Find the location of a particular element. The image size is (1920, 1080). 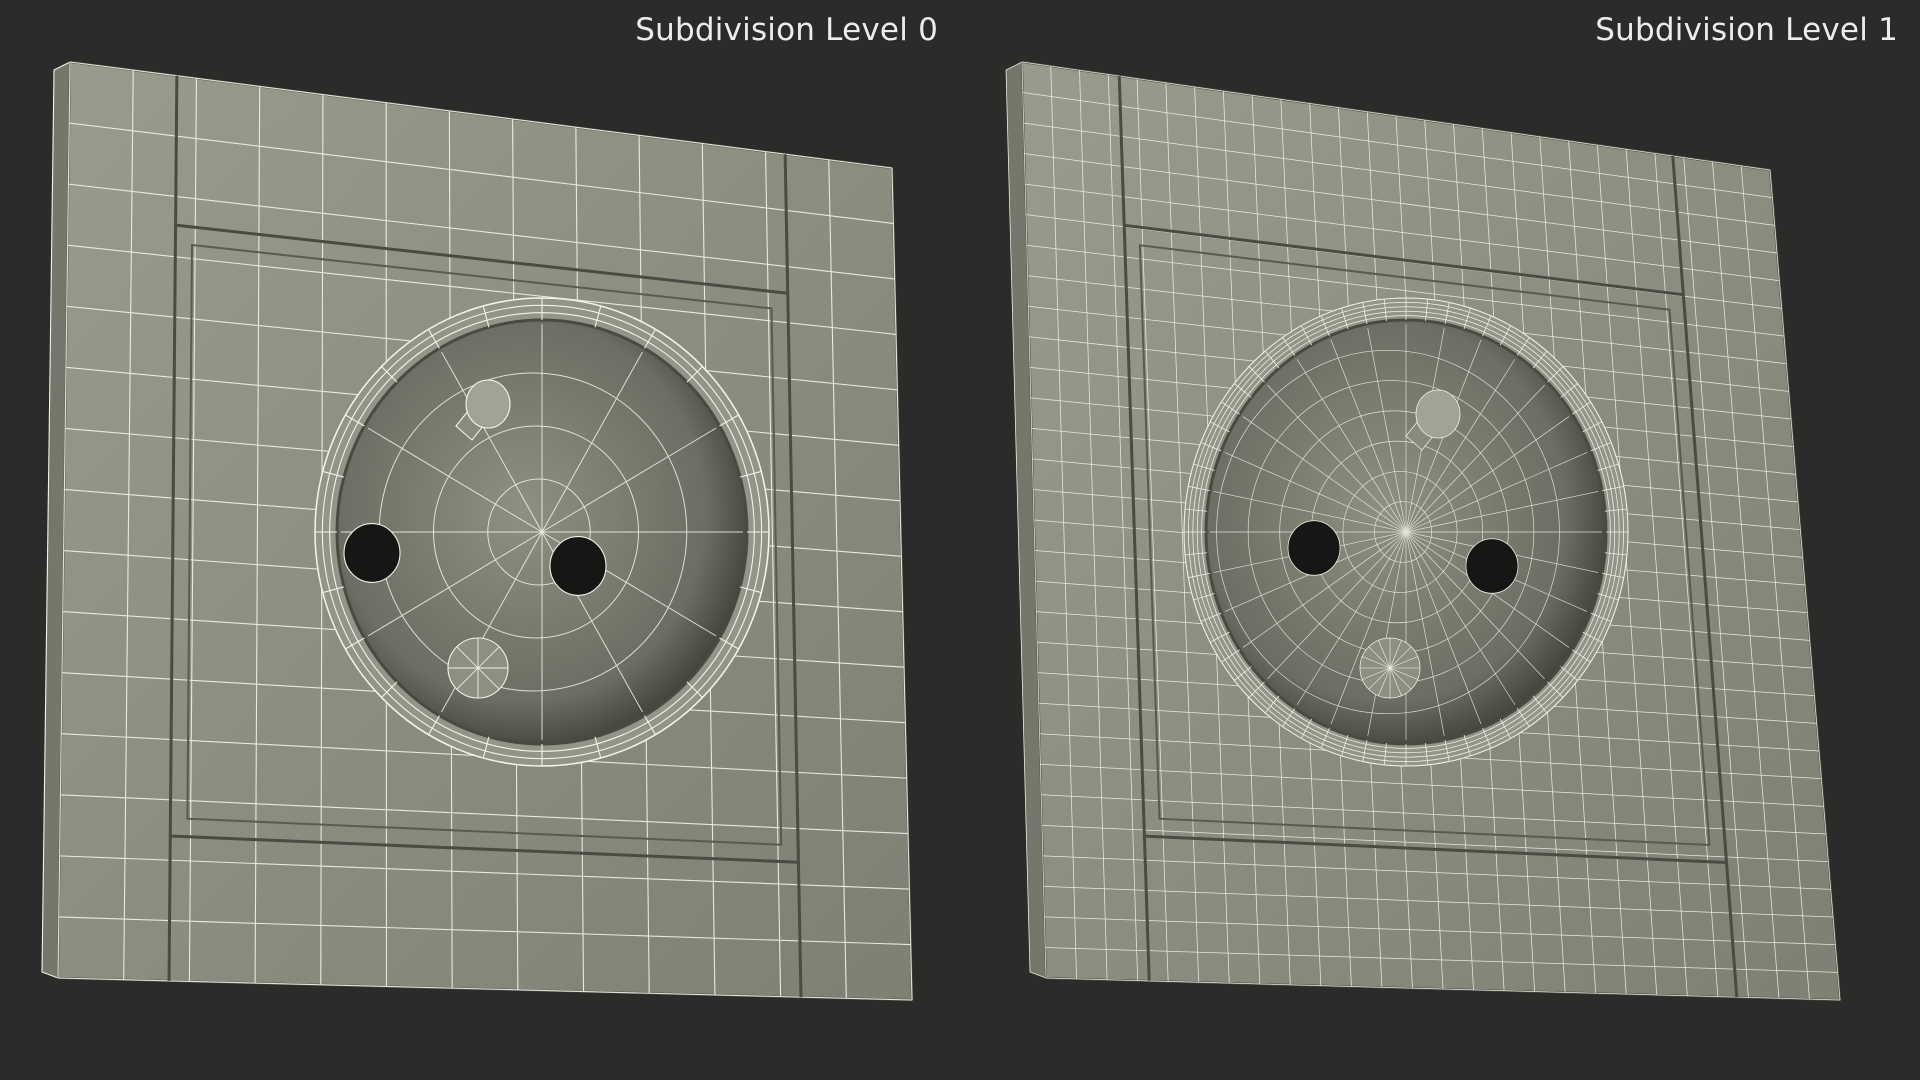

panel-caption: Subdivision Level 1 is located at coordinates (1746, 30).